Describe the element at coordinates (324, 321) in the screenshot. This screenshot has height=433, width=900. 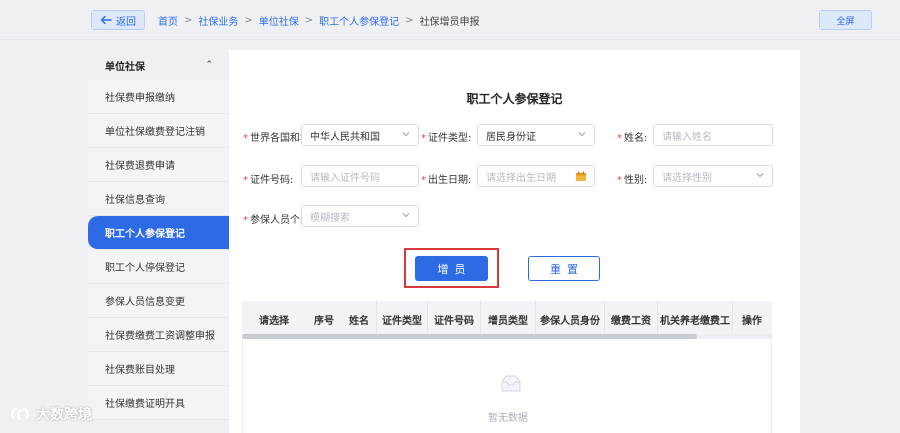
I see `column-header-index: 序号` at that location.